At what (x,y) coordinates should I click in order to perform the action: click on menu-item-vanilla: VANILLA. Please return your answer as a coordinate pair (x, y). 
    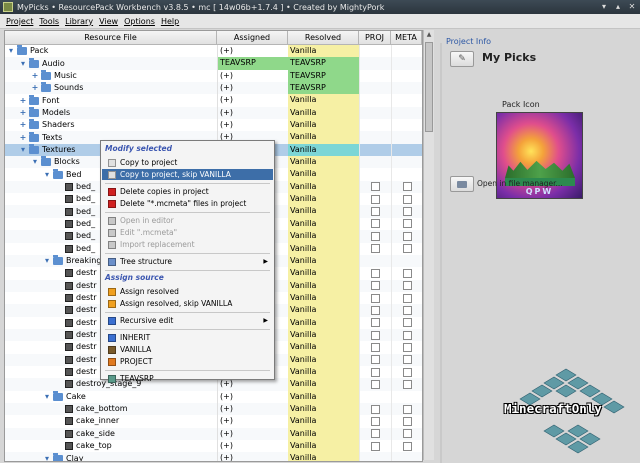
    Looking at the image, I should click on (187, 349).